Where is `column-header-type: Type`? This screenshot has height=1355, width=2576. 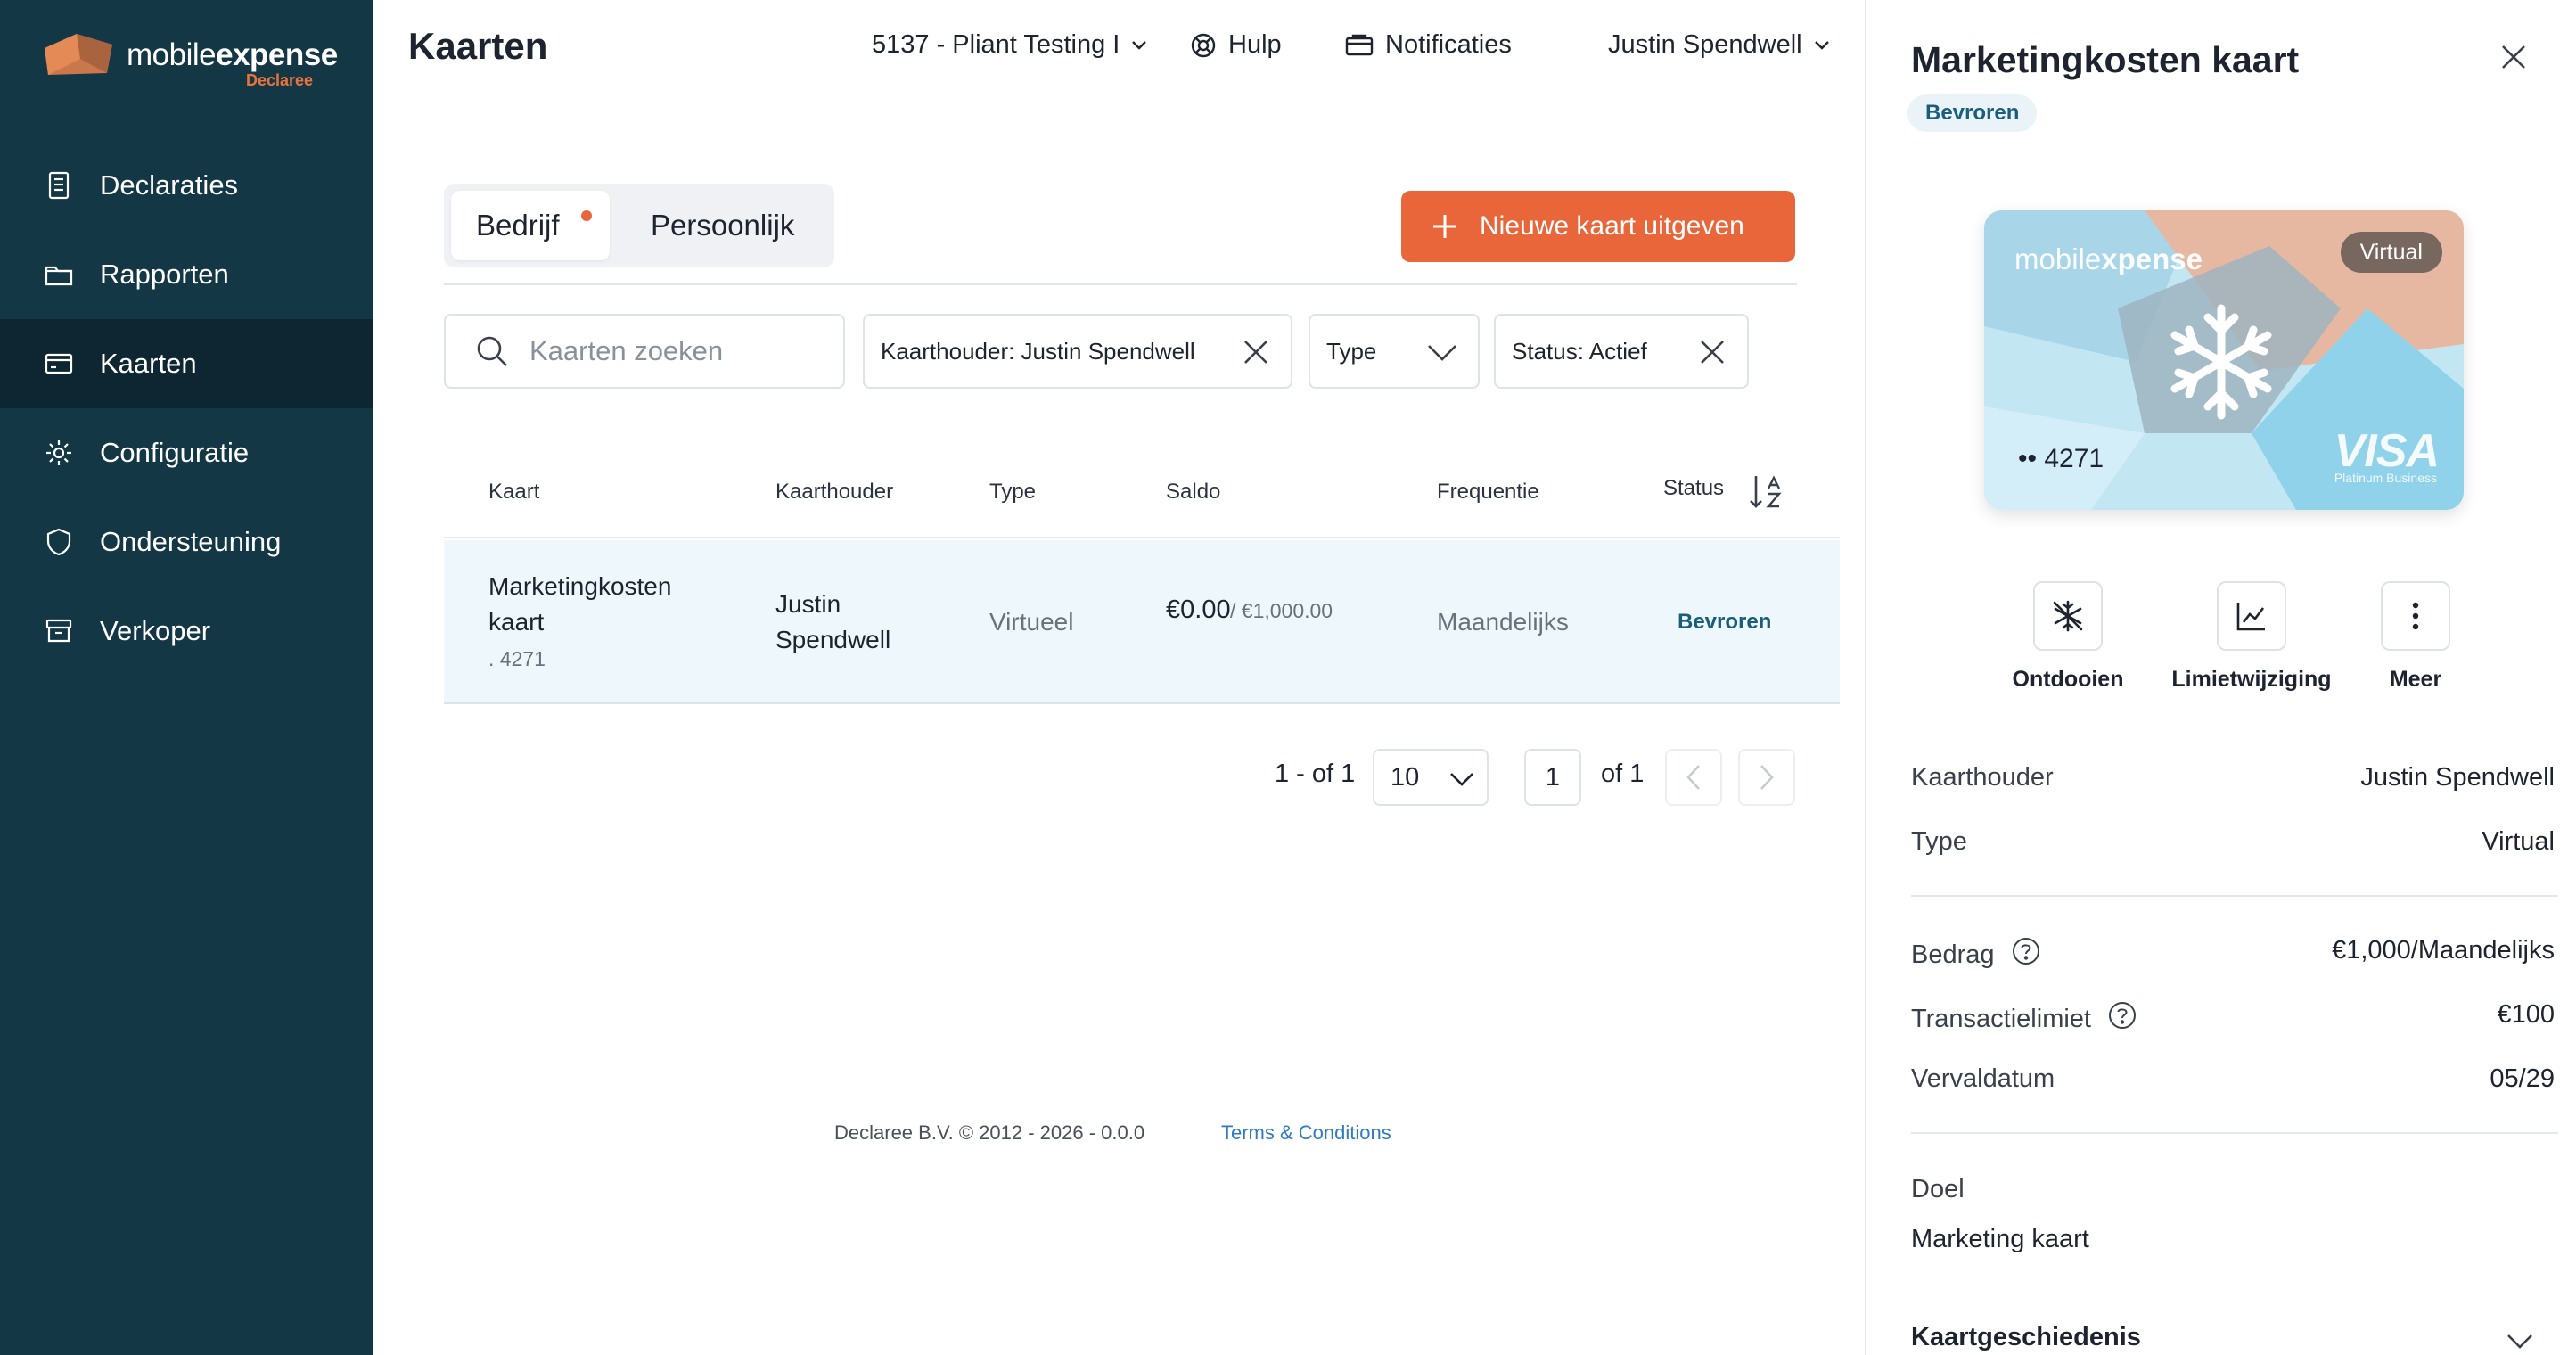
column-header-type: Type is located at coordinates (1012, 492).